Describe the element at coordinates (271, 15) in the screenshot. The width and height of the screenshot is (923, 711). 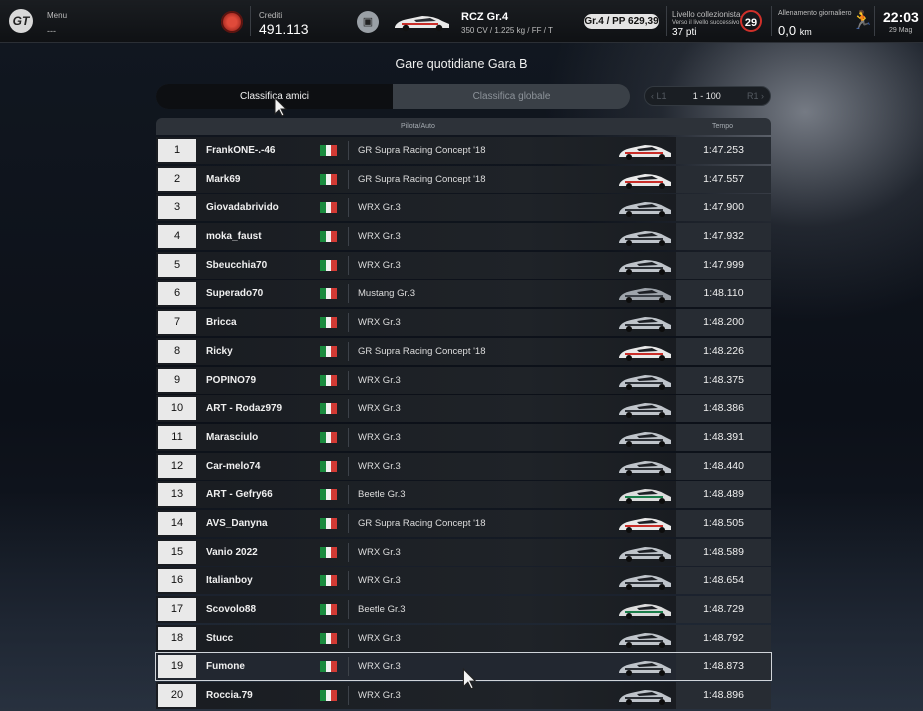
I see `credits-label: Crediti` at that location.